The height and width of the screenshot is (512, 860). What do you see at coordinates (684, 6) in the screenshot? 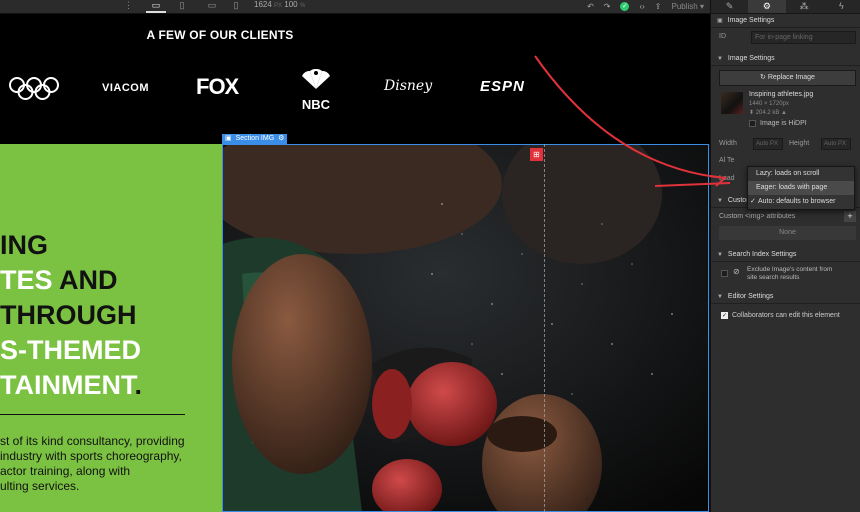
I see `publish-label: Publish` at bounding box center [684, 6].